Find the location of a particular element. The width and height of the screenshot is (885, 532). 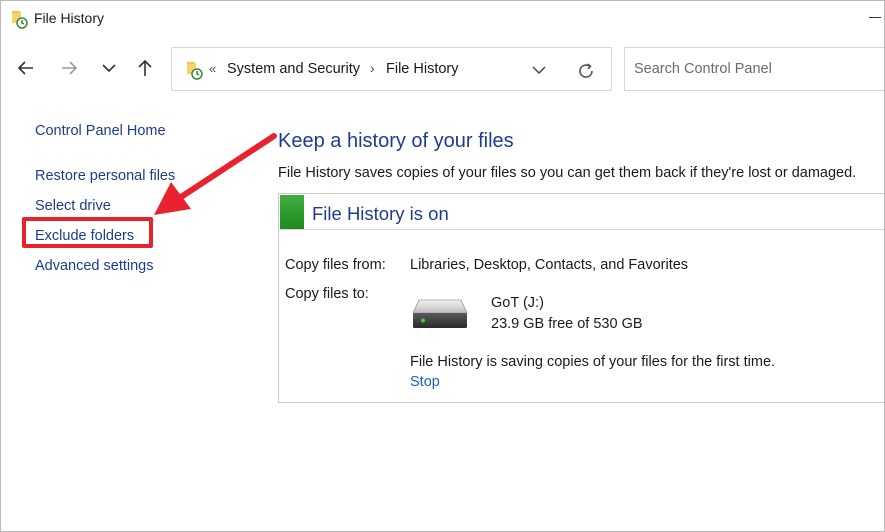

recent-locations-button is located at coordinates (109, 68).